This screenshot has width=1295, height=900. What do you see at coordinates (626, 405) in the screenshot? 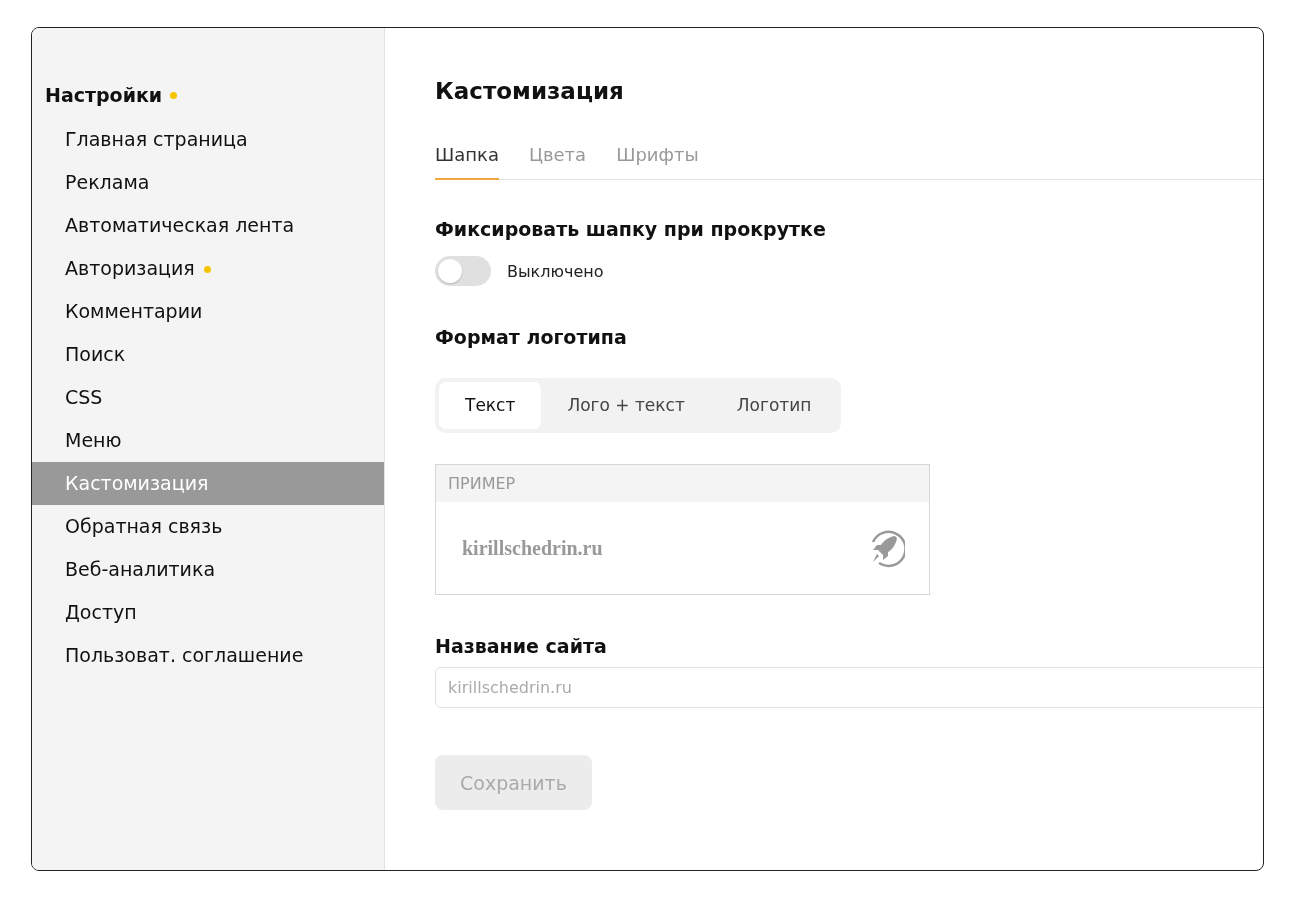
I see `segment-option: Лого + текст` at bounding box center [626, 405].